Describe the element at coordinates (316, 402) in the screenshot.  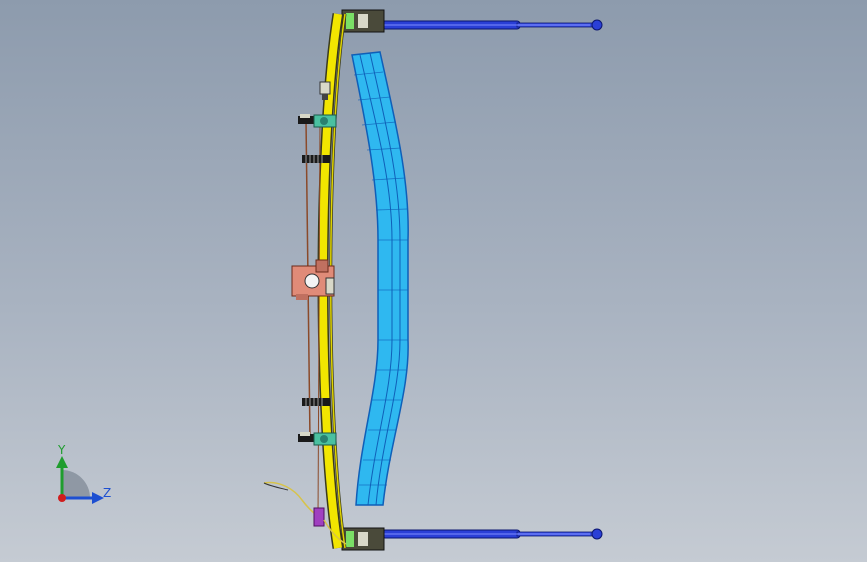
I see `lower-spring-bolt` at that location.